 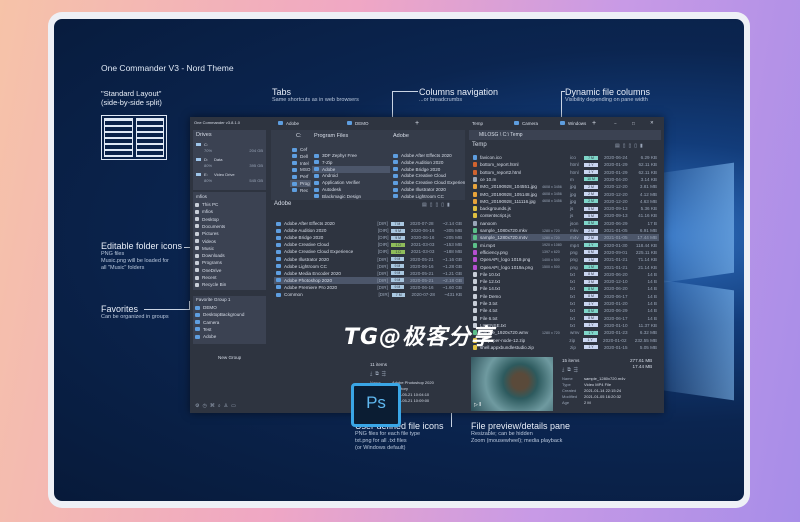 What do you see at coordinates (287, 123) in the screenshot?
I see `tab-adobe: Adobe` at bounding box center [287, 123].